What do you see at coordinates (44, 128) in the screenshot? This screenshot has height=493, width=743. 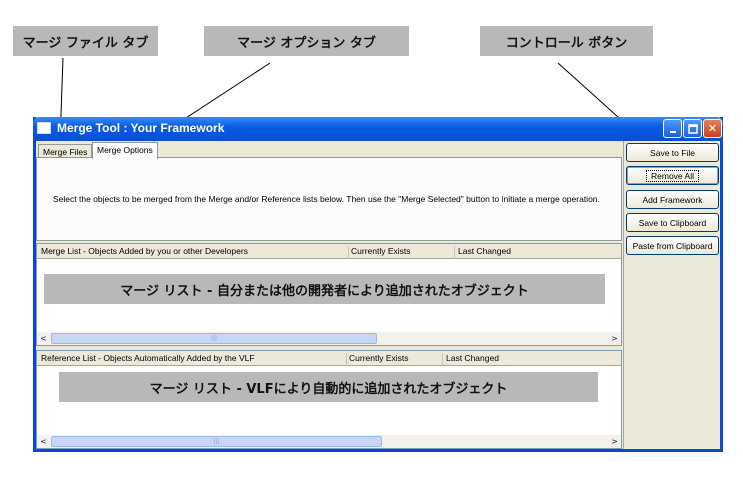 I see `window-app-icon` at bounding box center [44, 128].